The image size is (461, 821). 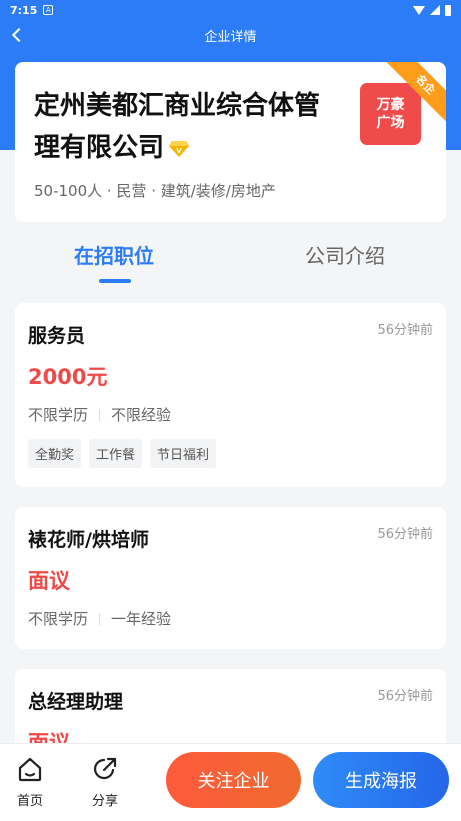 What do you see at coordinates (55, 453) in the screenshot?
I see `job-tag: 全勤奖` at bounding box center [55, 453].